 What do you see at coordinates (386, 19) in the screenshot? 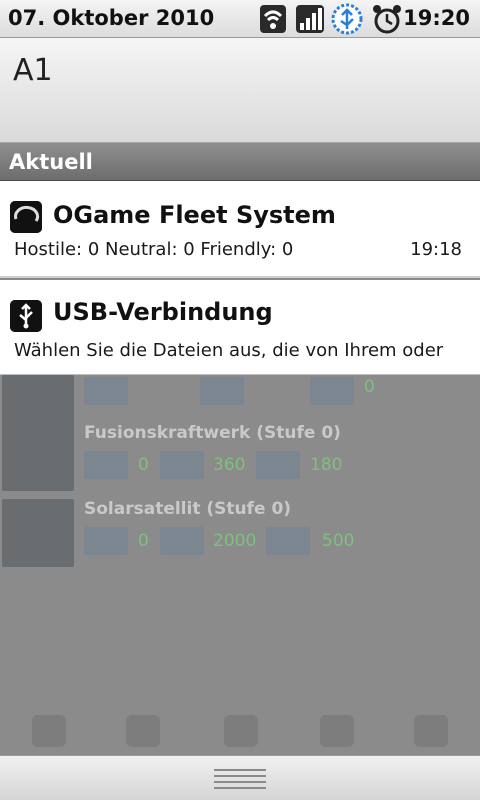
I see `alarm-icon` at bounding box center [386, 19].